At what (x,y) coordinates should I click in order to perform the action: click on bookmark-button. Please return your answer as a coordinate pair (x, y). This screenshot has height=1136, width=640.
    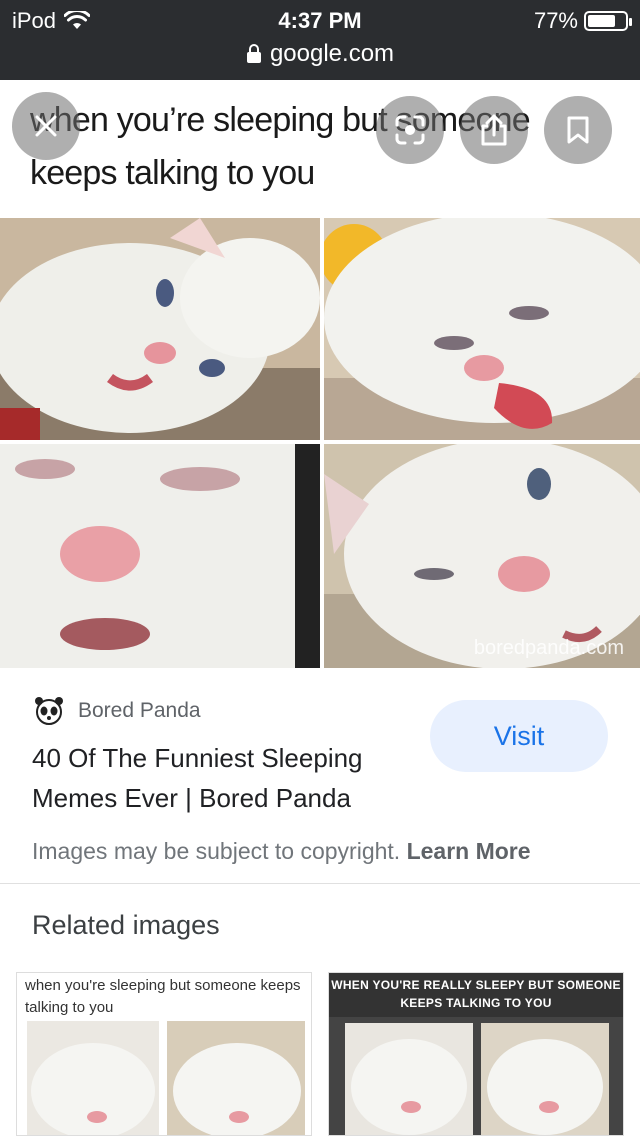
    Looking at the image, I should click on (578, 130).